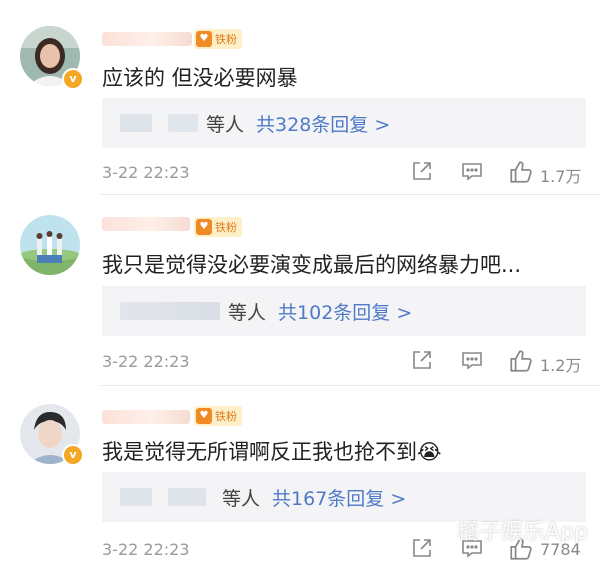 Image resolution: width=600 pixels, height=574 pixels. What do you see at coordinates (272, 452) in the screenshot?
I see `comment-text: 我是觉得无所谓啊反正我也抢不到😭` at bounding box center [272, 452].